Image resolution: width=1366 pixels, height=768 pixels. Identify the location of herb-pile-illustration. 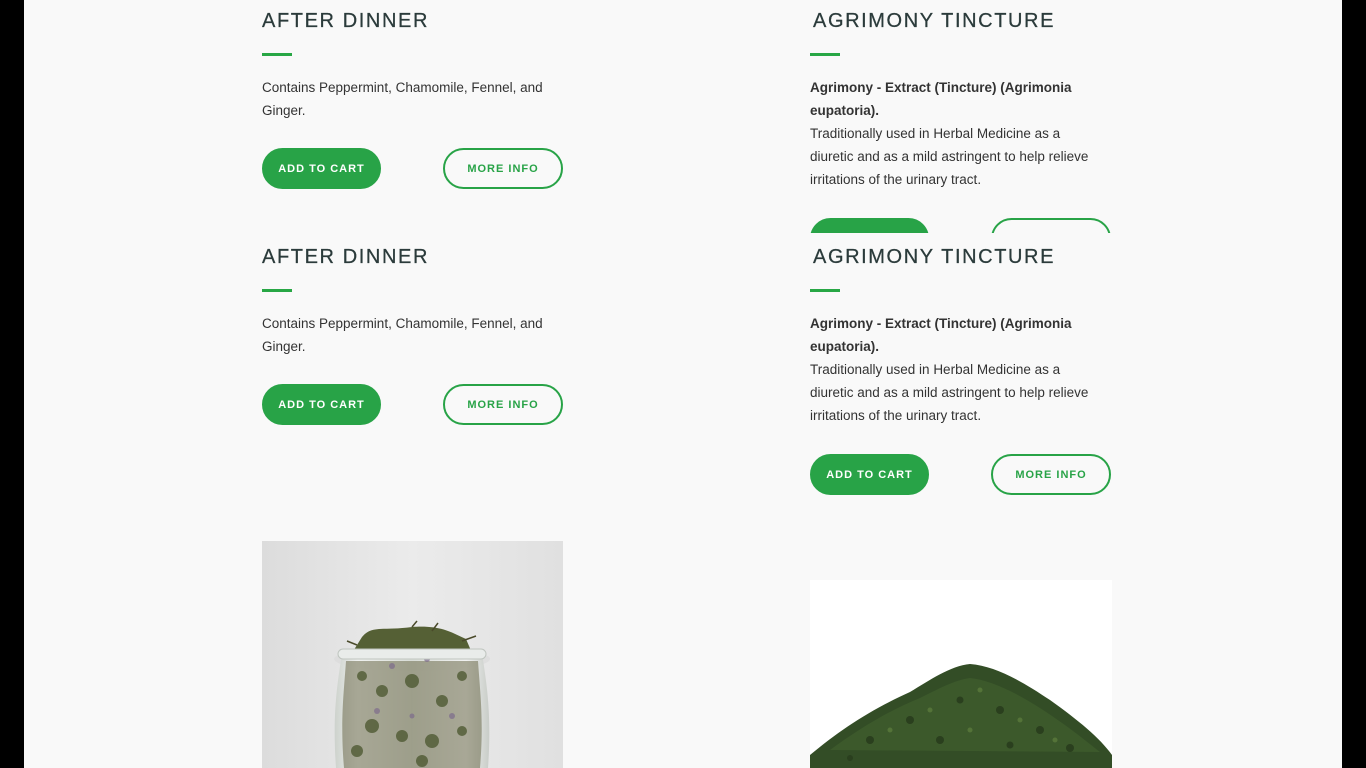
(961, 716).